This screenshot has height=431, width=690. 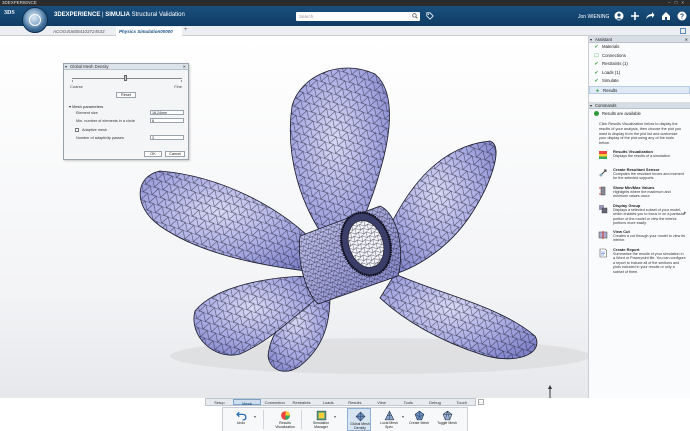 I want to click on element-size-input: 18.24mm, so click(x=167, y=112).